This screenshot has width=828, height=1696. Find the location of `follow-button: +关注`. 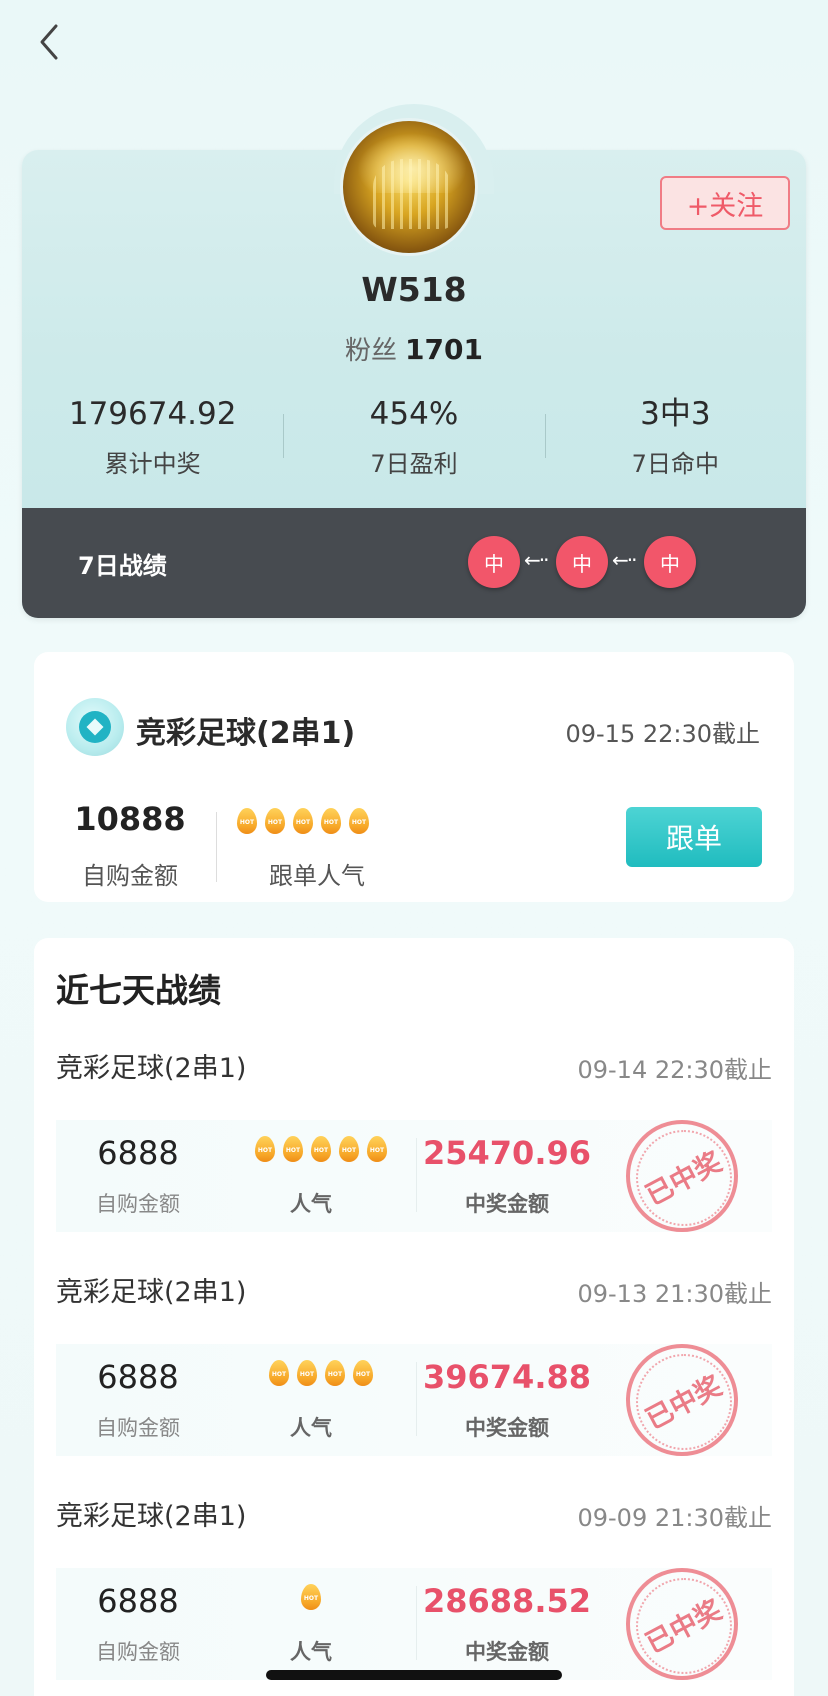

follow-button: +关注 is located at coordinates (725, 203).